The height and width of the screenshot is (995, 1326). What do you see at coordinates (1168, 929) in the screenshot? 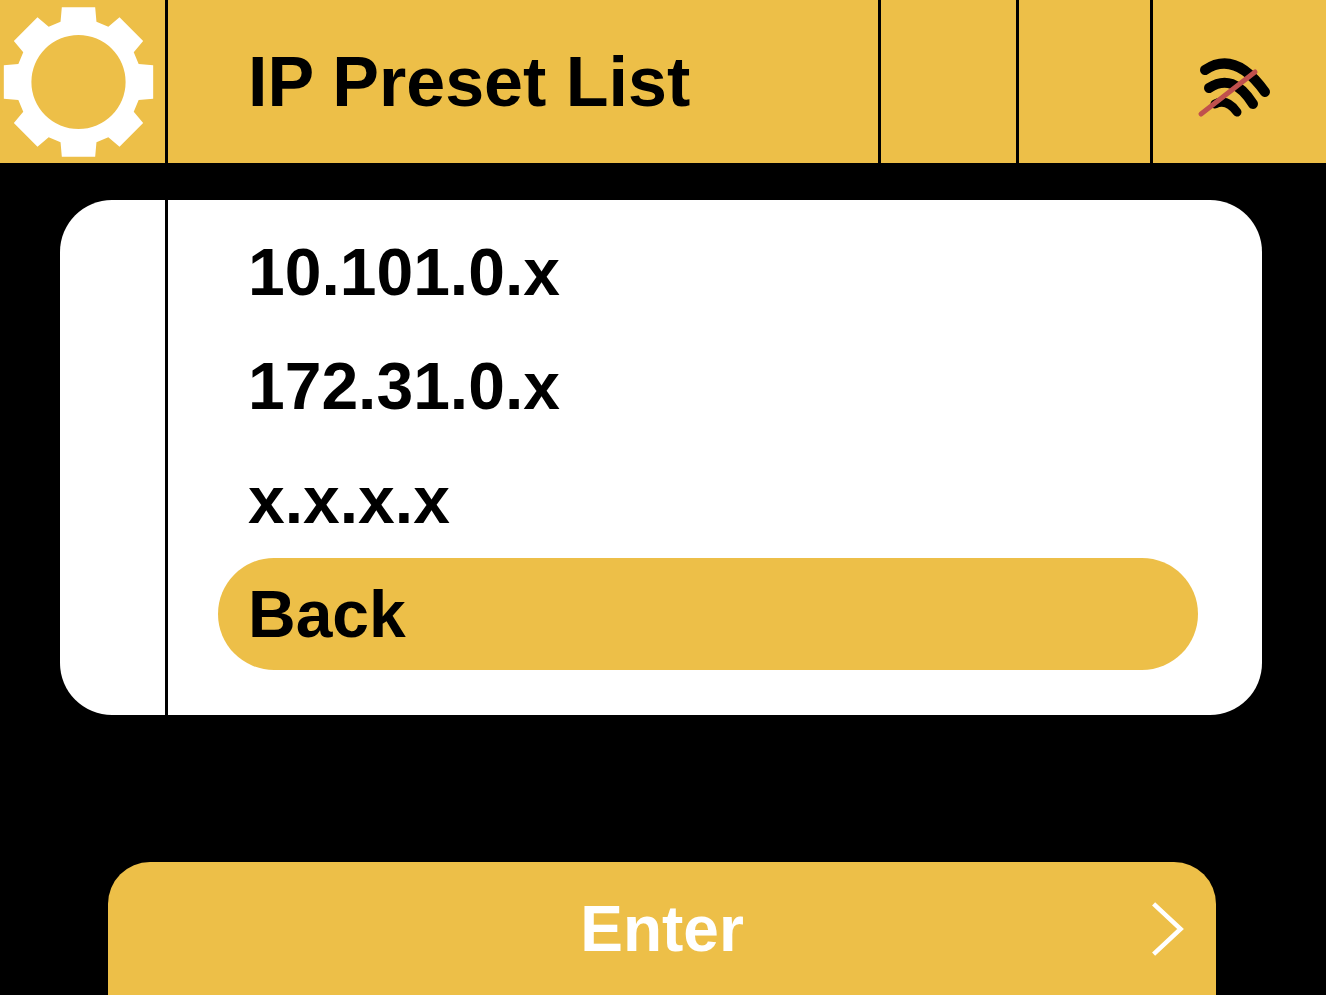
I see `chevron-right-icon` at bounding box center [1168, 929].